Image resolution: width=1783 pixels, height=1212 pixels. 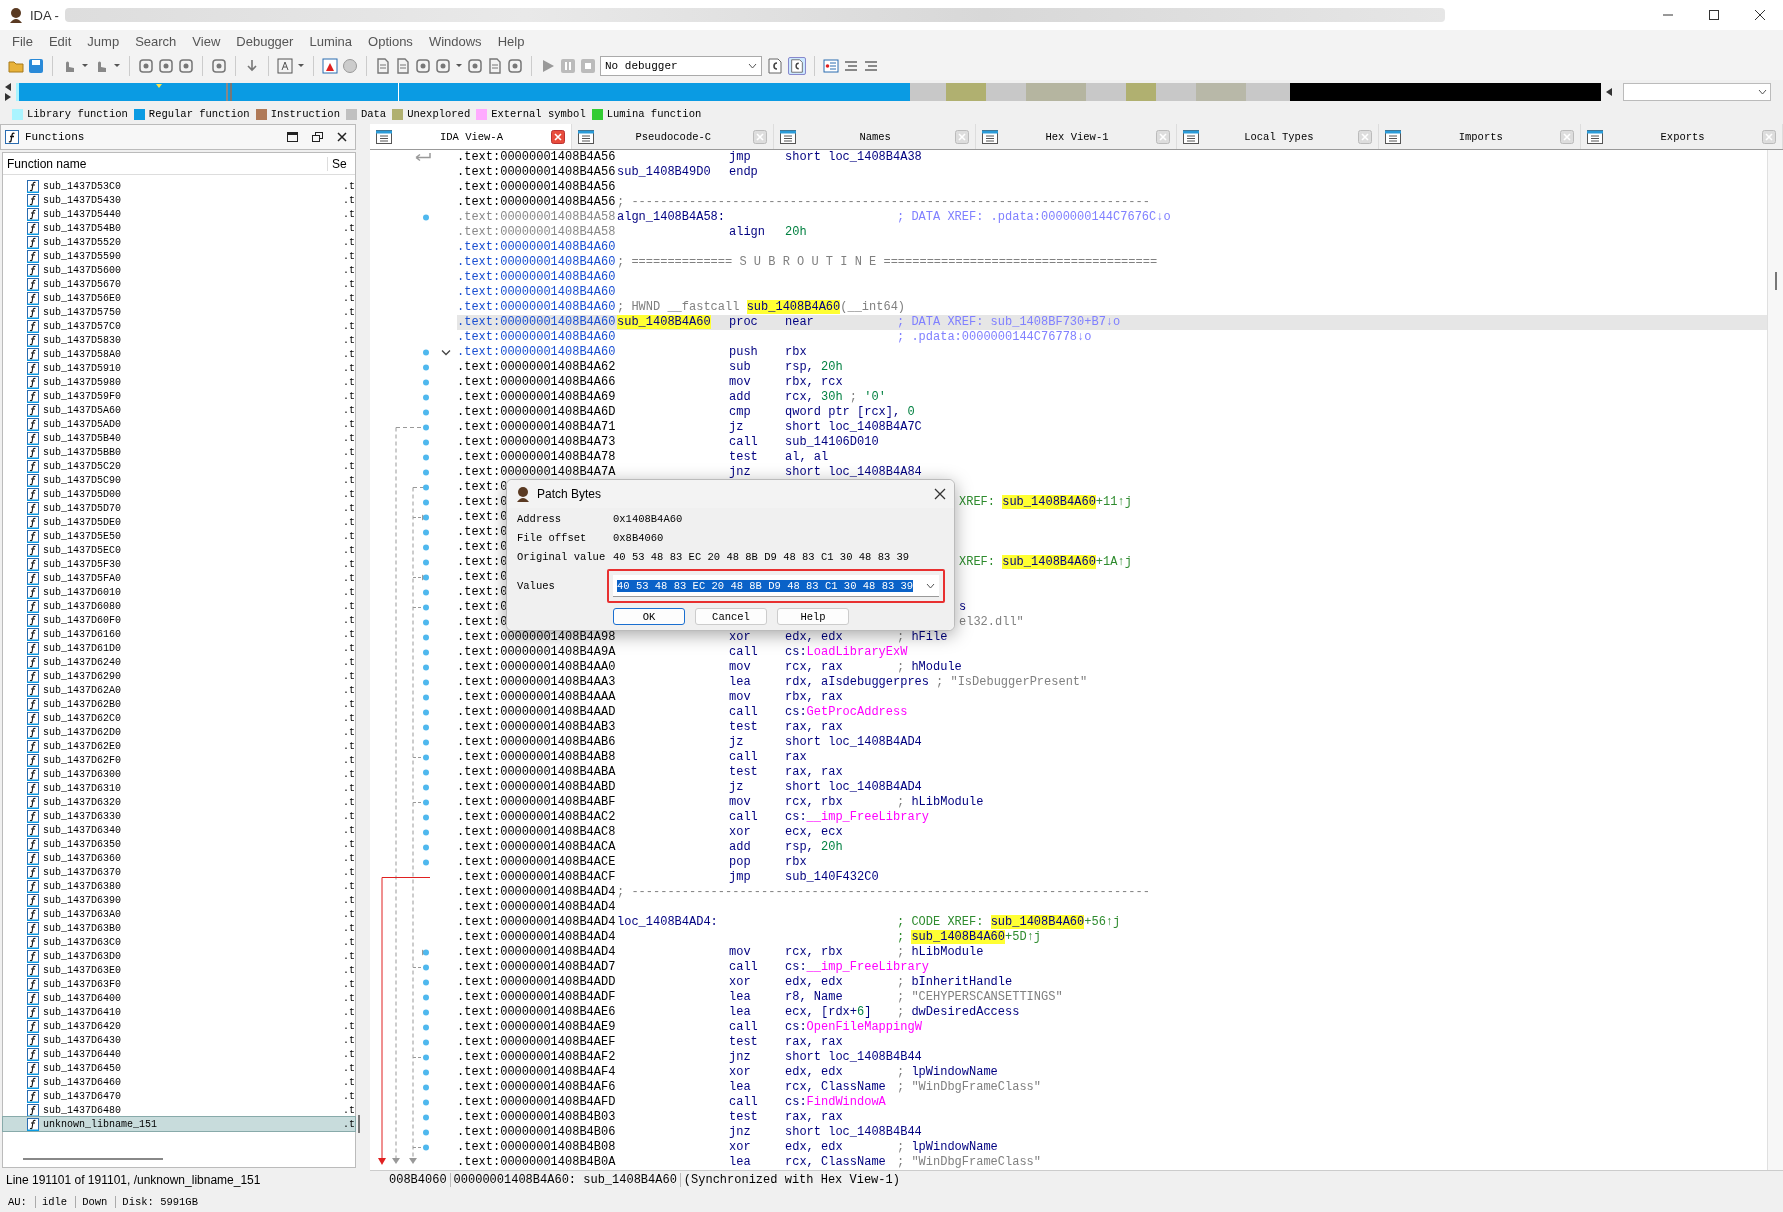 What do you see at coordinates (179, 956) in the screenshot?
I see `function-row: sub_1437D63D0 .t` at bounding box center [179, 956].